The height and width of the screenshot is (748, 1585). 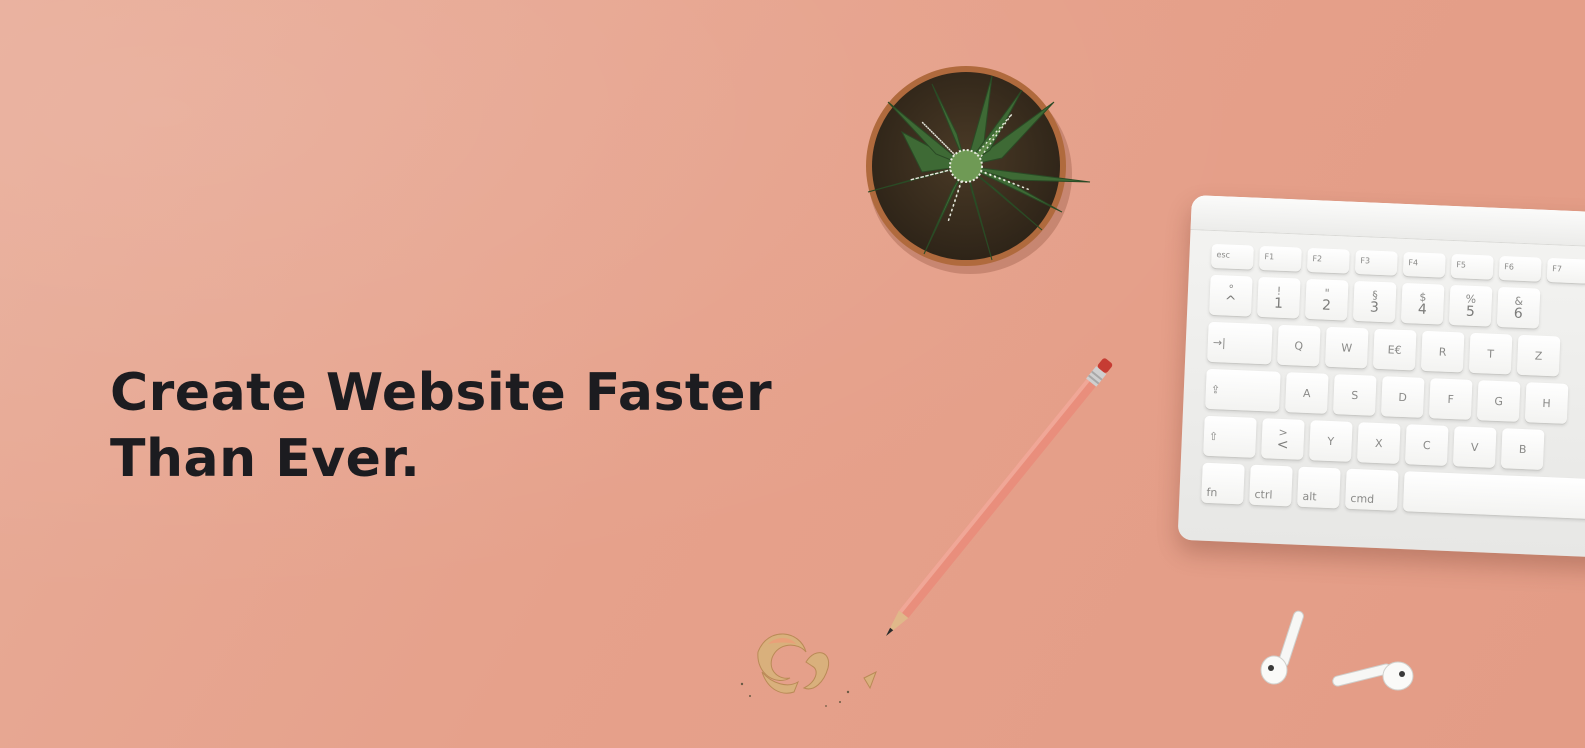 I want to click on key-2: " 2, so click(x=1326, y=299).